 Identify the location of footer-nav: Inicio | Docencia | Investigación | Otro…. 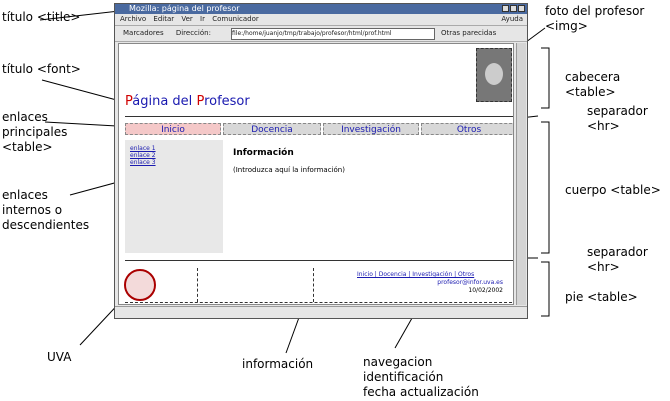
(415, 274).